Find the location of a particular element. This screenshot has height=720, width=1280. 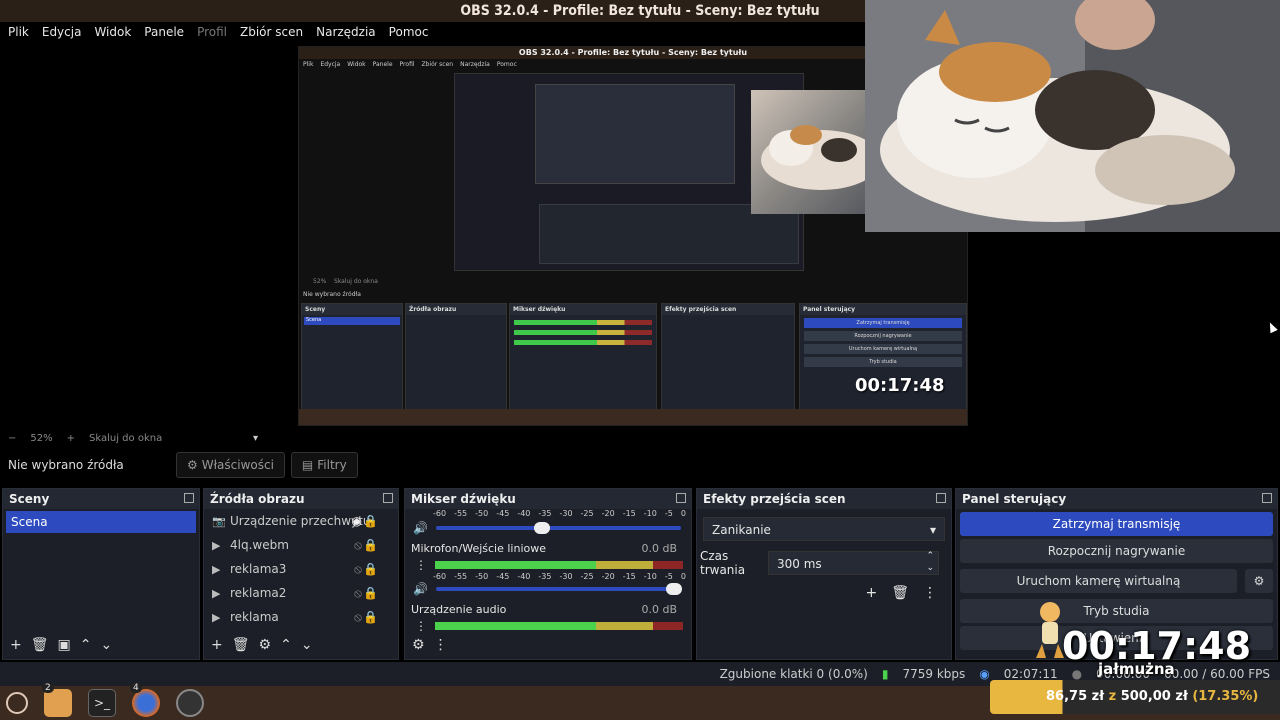

menu-narzedzia: Narzędzia is located at coordinates (346, 32).